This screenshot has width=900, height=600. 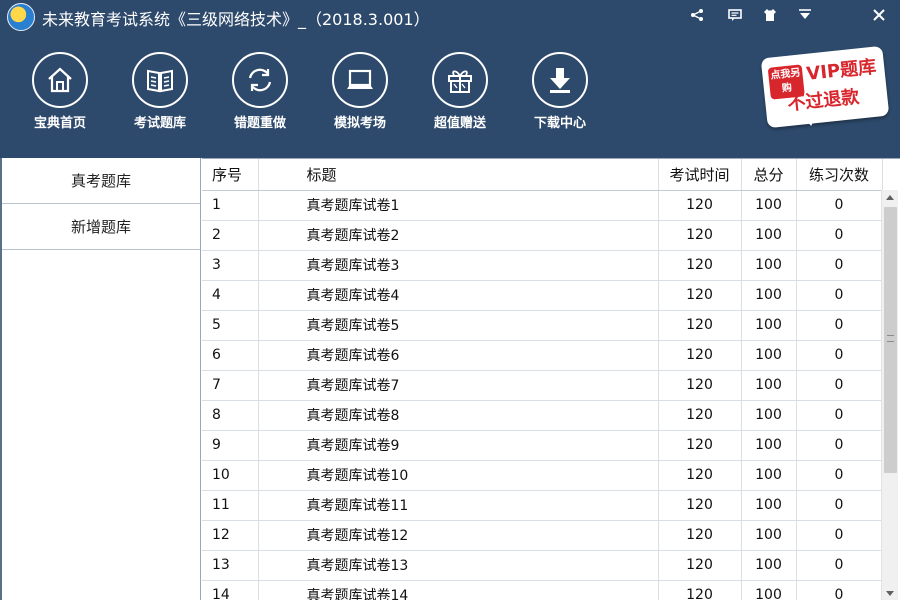 I want to click on vip-main-label: VIP题库, so click(x=841, y=70).